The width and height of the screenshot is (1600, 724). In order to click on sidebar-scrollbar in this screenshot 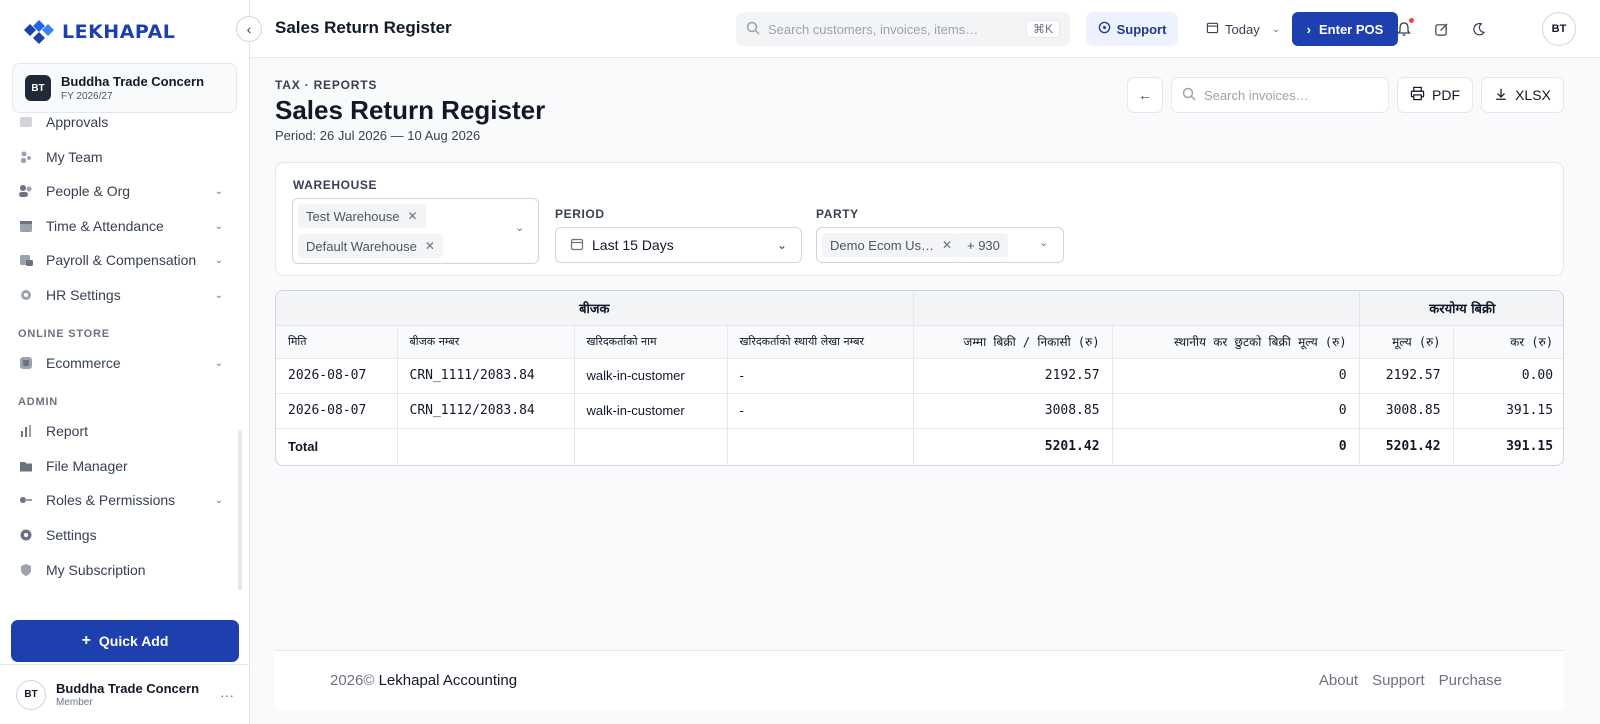, I will do `click(240, 510)`.